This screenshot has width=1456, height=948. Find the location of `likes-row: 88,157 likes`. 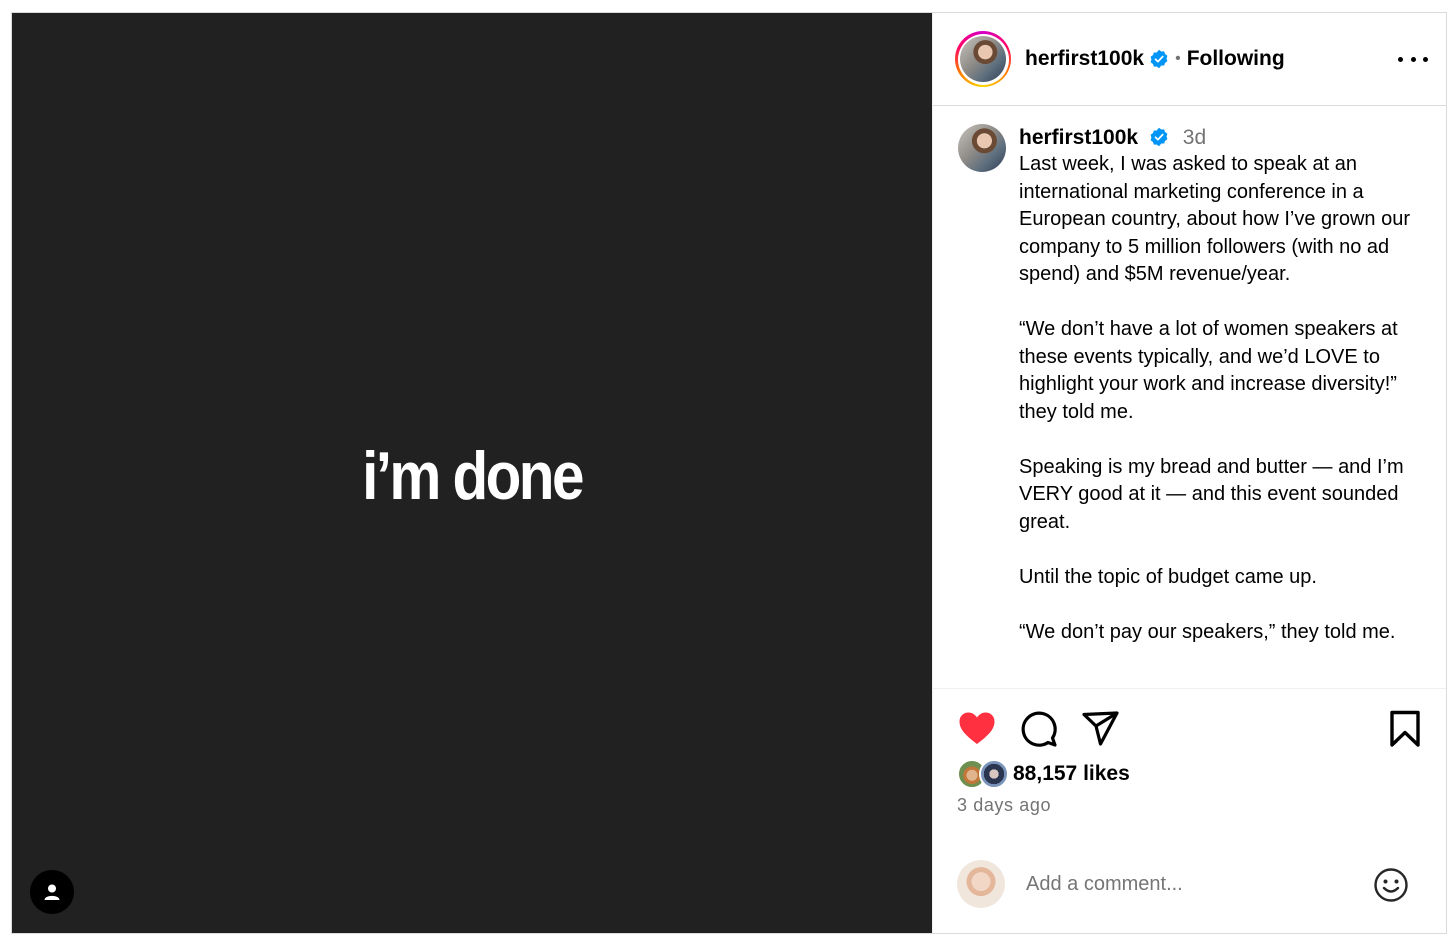

likes-row: 88,157 likes is located at coordinates (1043, 774).